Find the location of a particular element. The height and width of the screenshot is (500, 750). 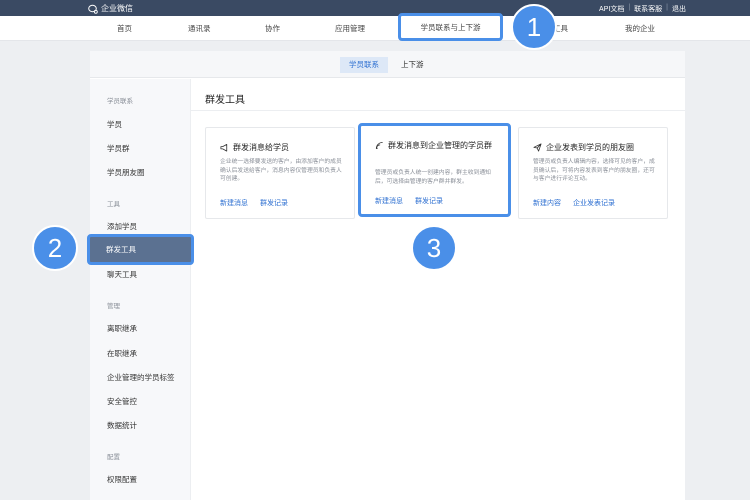

page-title: 群发工具 is located at coordinates (225, 100).